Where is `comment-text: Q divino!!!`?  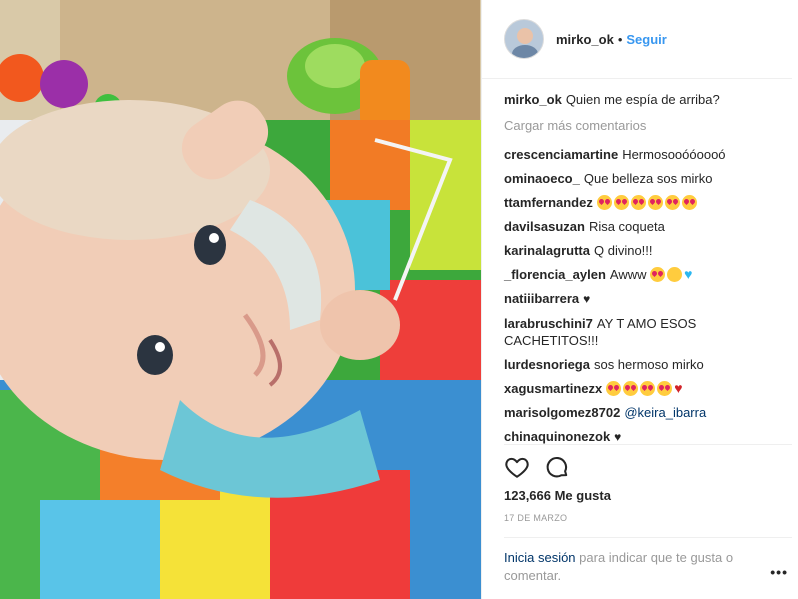
comment-text: Q divino!!! is located at coordinates (623, 250).